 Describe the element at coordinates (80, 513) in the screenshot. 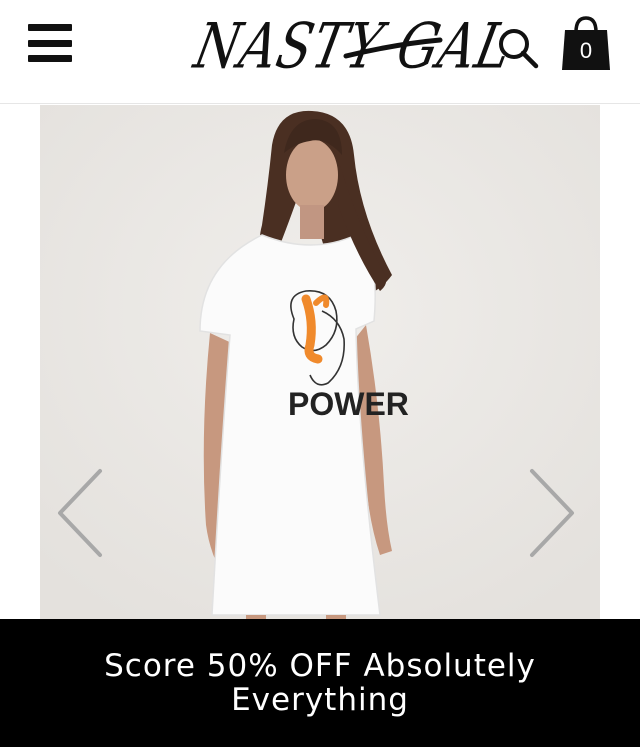

I see `chevron-left-icon` at that location.